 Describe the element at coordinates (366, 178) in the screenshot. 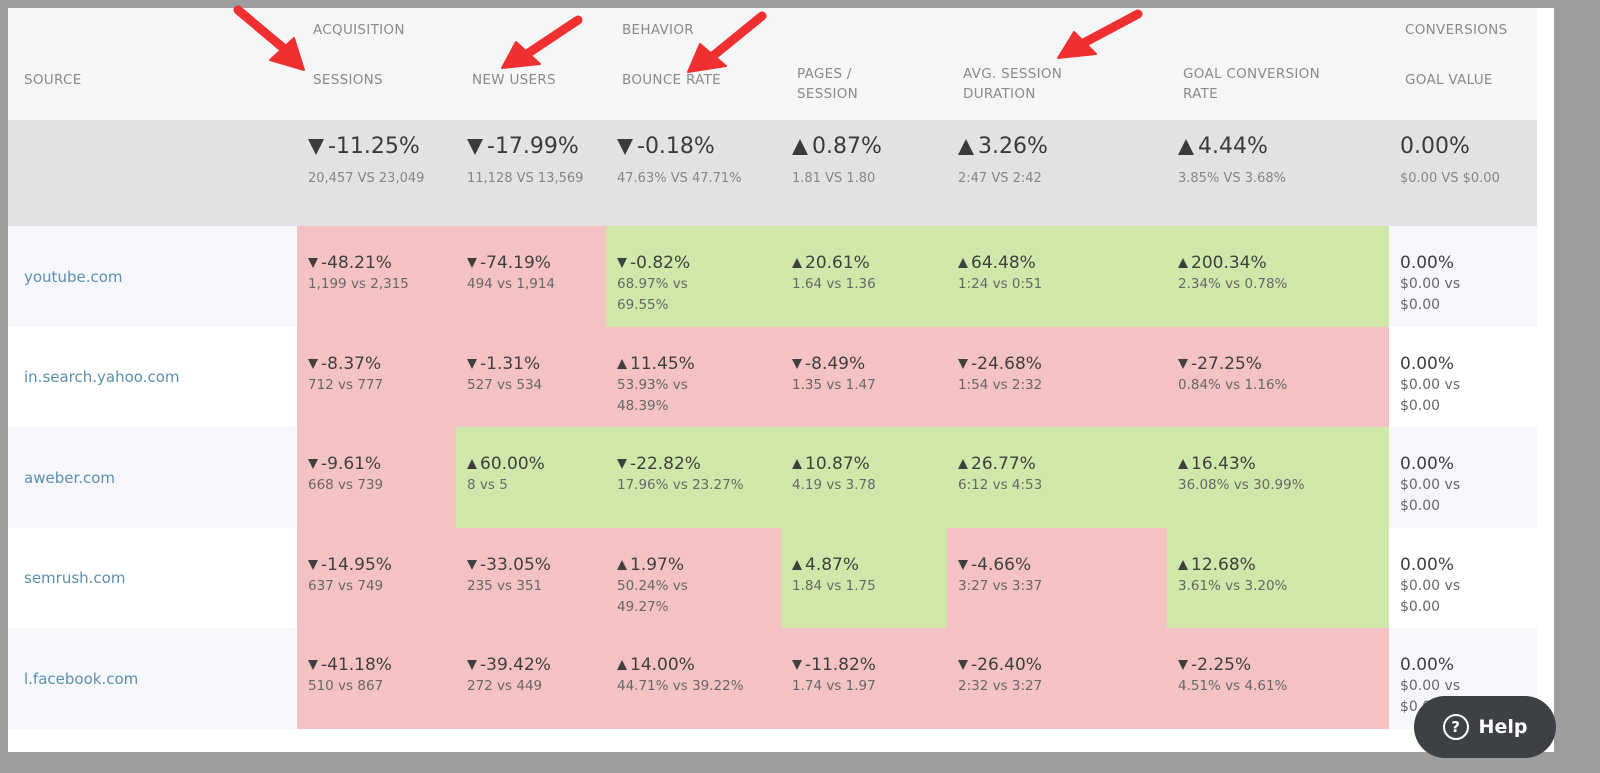

I see `summary-compare: 20,457 VS 23,049` at that location.